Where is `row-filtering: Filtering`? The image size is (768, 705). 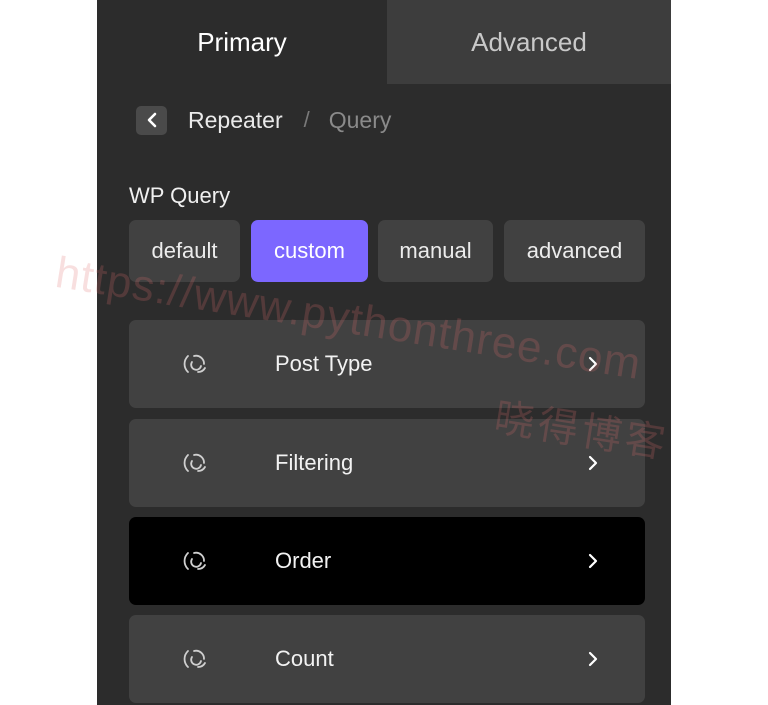 row-filtering: Filtering is located at coordinates (387, 463).